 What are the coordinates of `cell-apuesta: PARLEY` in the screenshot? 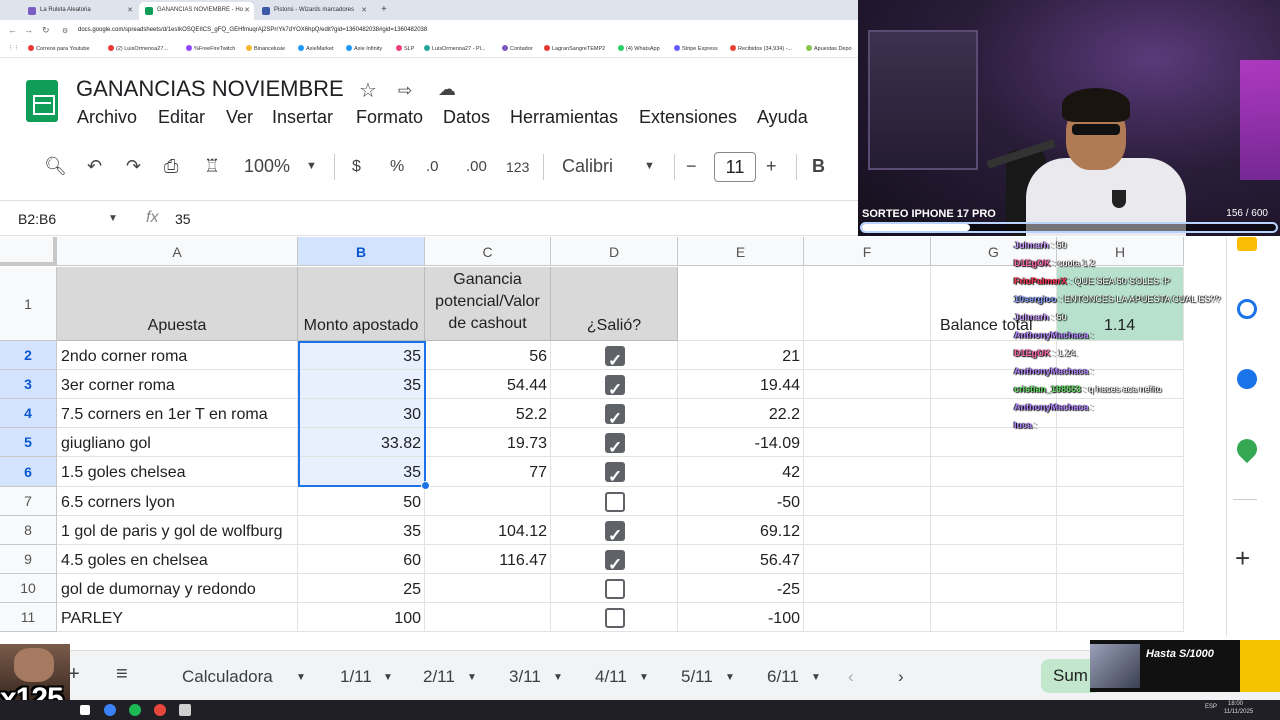 It's located at (177, 617).